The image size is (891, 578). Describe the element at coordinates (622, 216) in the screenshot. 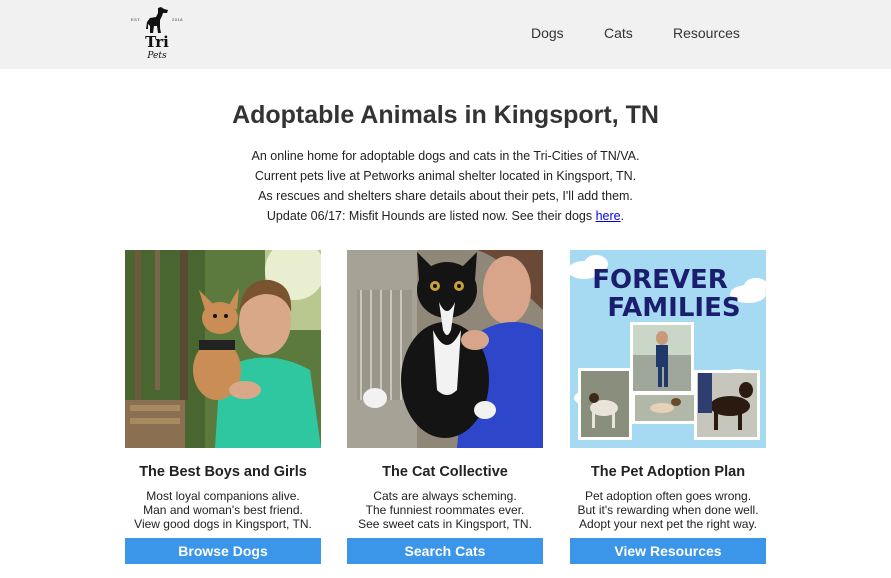

I see `update-period: .` at that location.